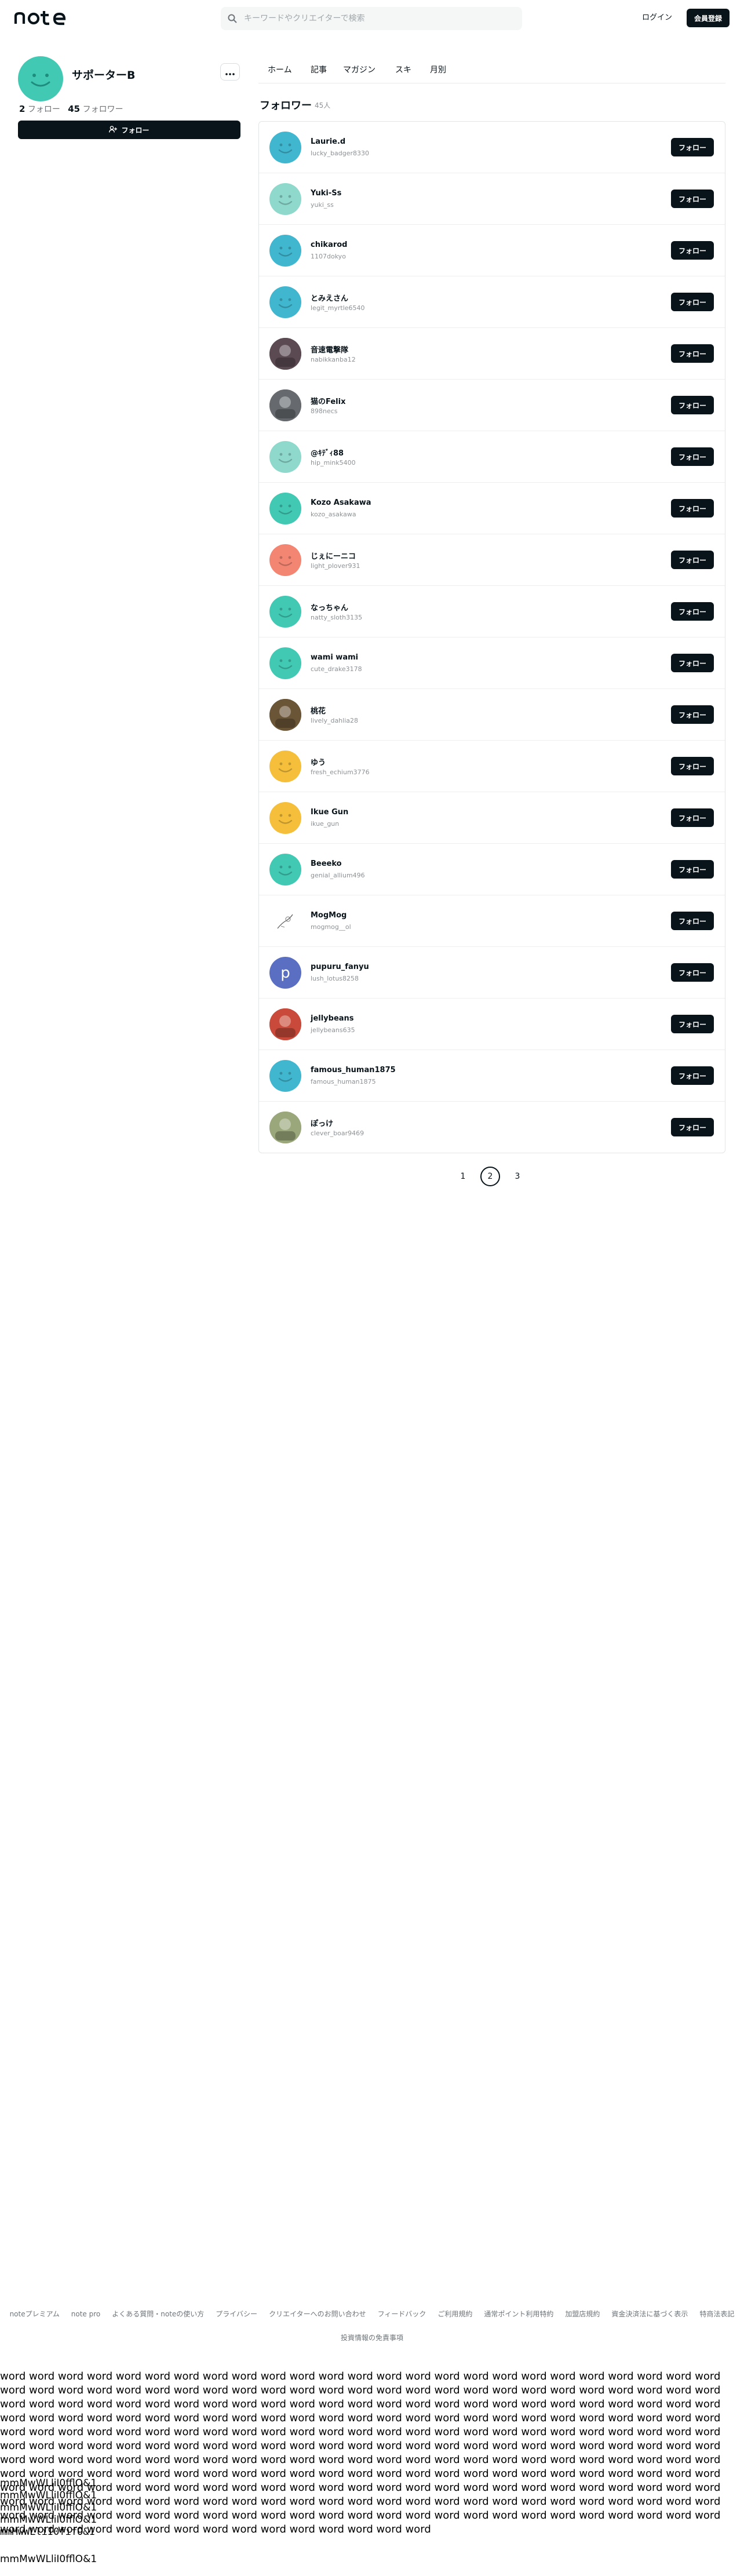 The image size is (744, 2576). What do you see at coordinates (492, 199) in the screenshot?
I see `follower-row: Yuki-Ss yuki_ss フォロー` at bounding box center [492, 199].